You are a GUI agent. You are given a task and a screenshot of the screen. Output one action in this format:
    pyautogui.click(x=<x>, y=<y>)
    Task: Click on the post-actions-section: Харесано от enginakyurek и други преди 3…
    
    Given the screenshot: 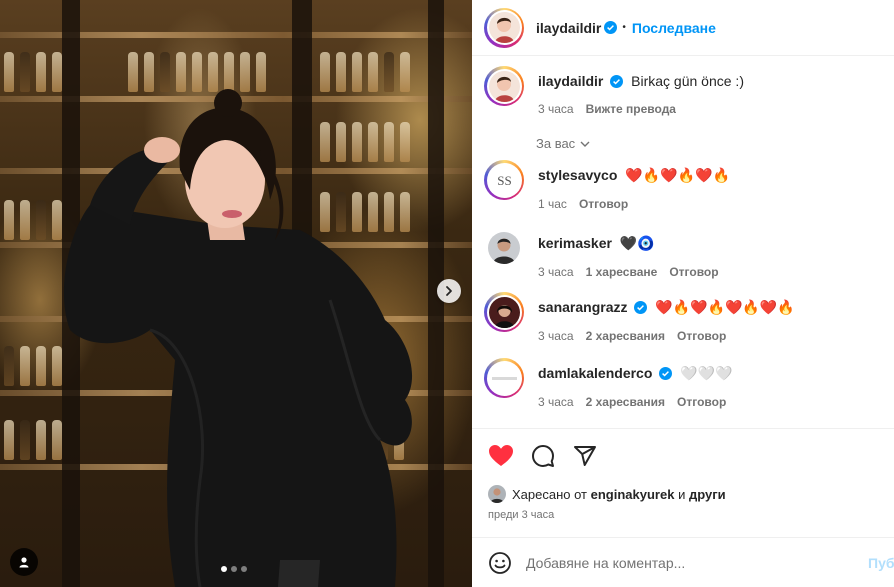 What is the action you would take?
    pyautogui.click(x=683, y=479)
    